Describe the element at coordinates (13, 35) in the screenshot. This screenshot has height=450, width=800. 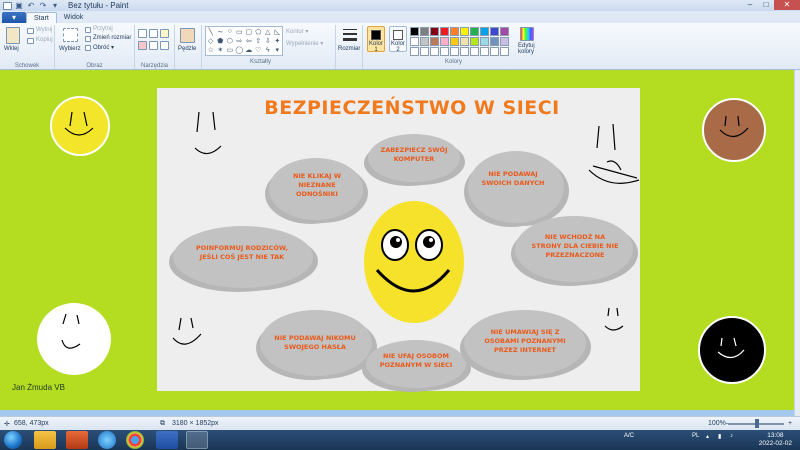
I see `paste-icon` at that location.